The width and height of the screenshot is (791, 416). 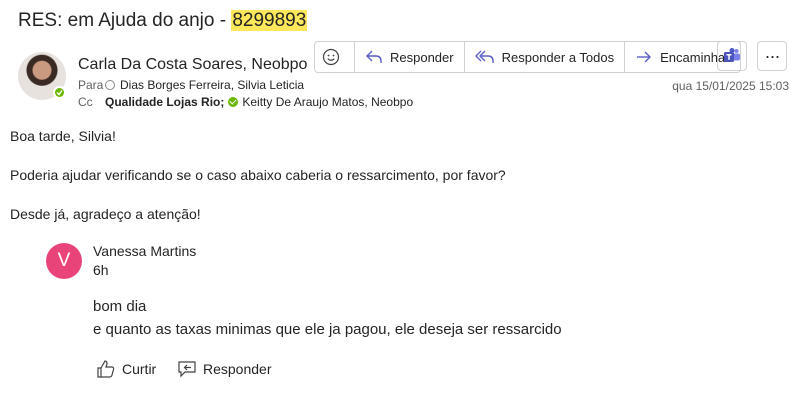 What do you see at coordinates (187, 369) in the screenshot?
I see `comment-reply-icon` at bounding box center [187, 369].